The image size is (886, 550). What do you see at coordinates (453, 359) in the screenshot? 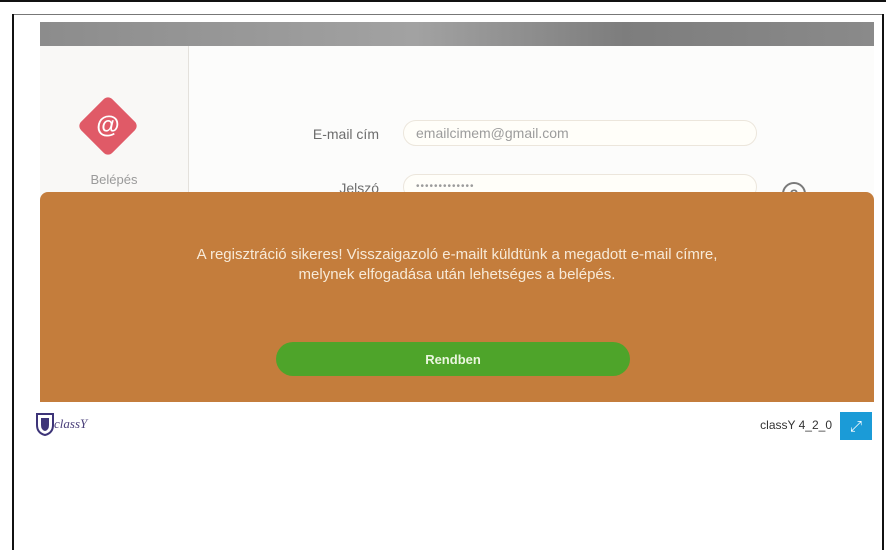
I see `ok-button: Rendben` at bounding box center [453, 359].